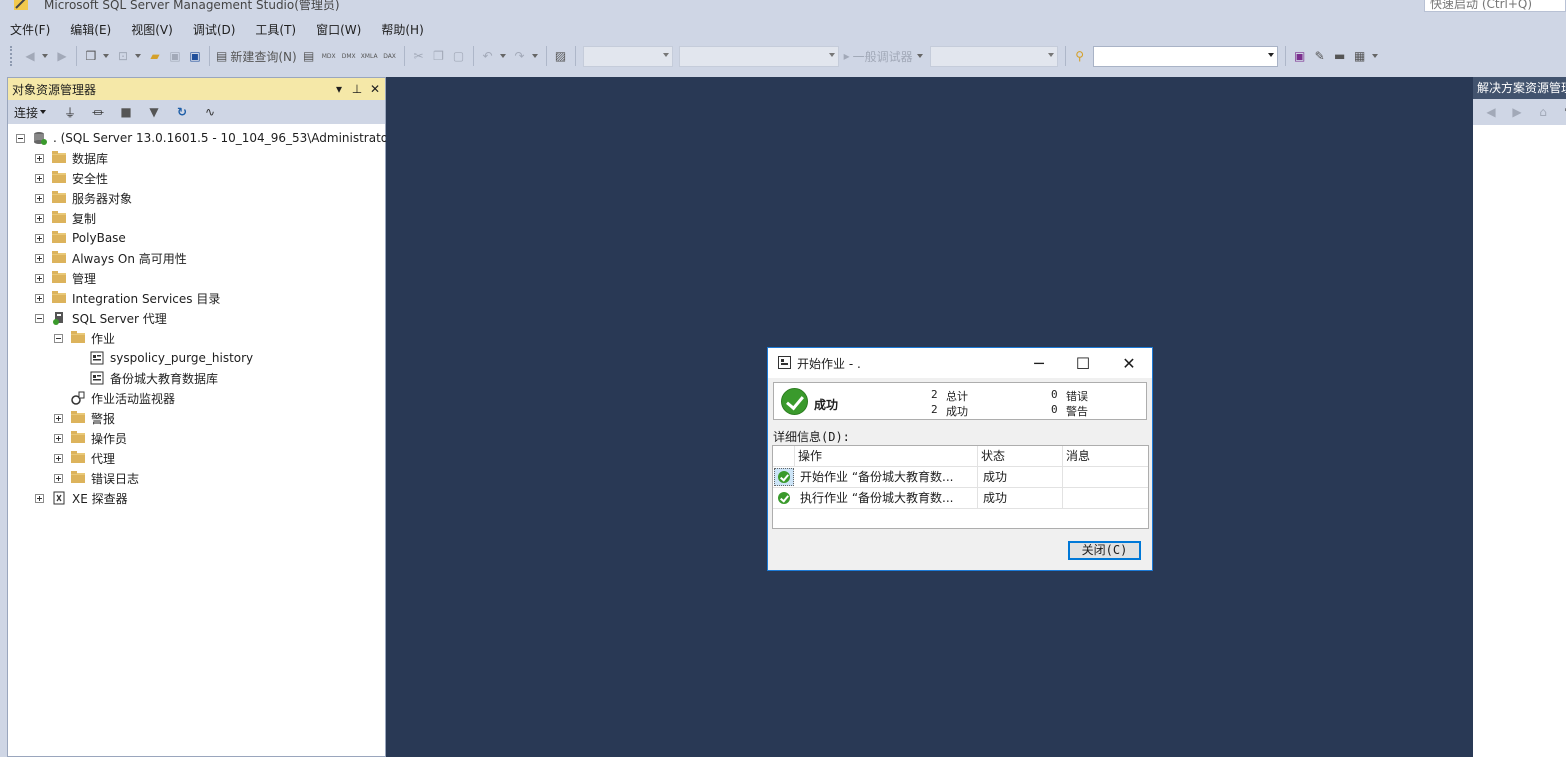 This screenshot has width=1566, height=757. What do you see at coordinates (123, 56) in the screenshot?
I see `add-item-icon: ⊡` at bounding box center [123, 56].